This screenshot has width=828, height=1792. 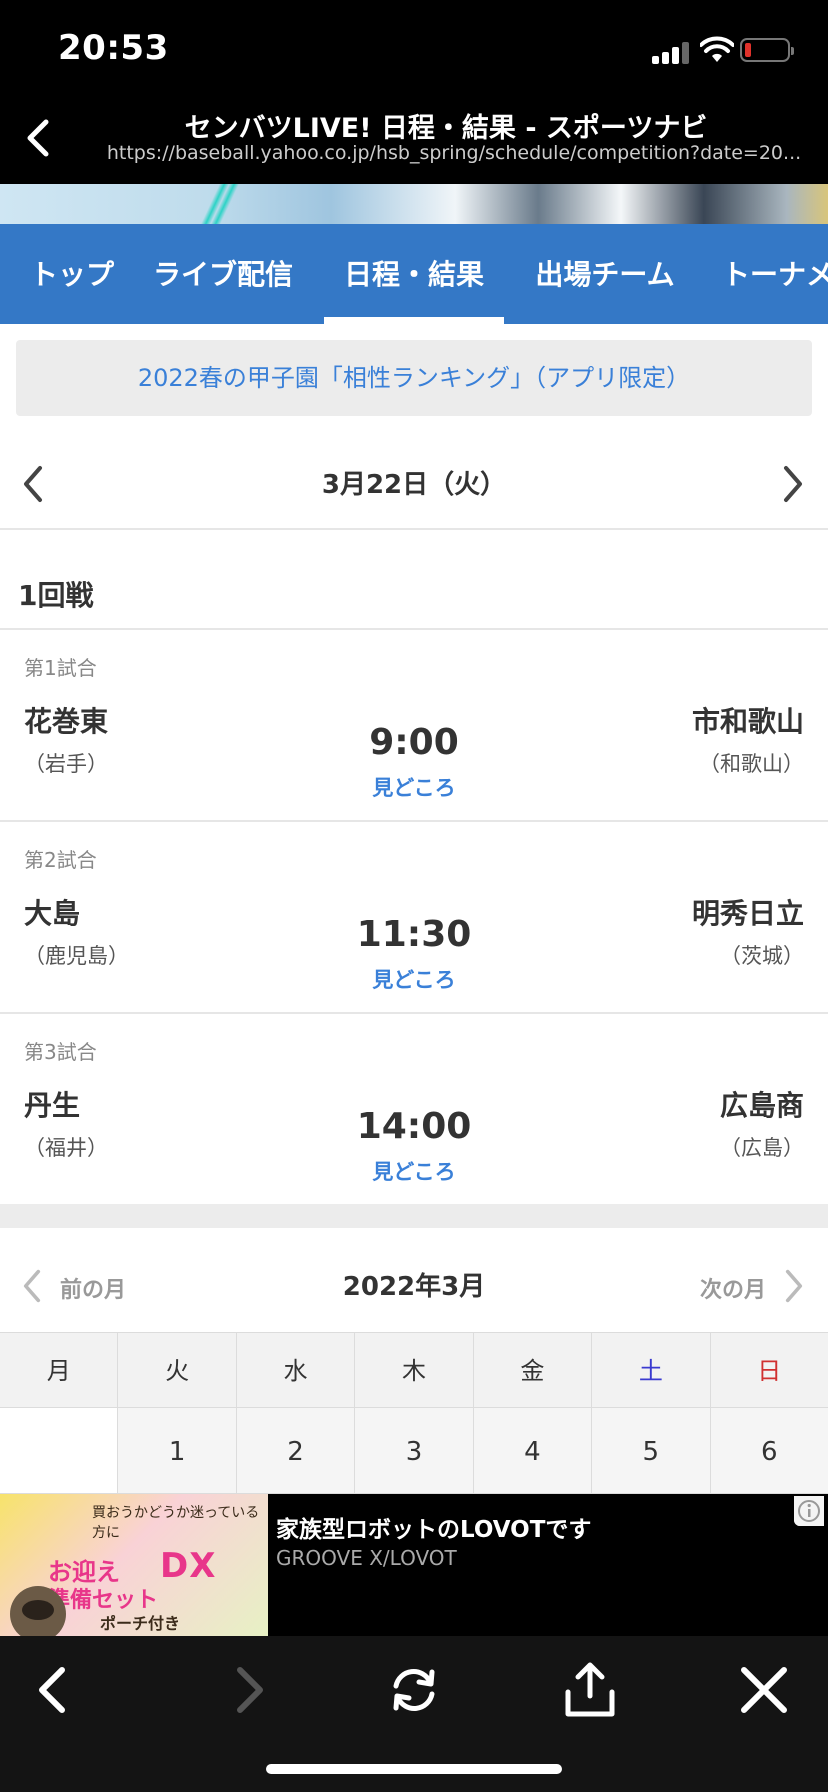 What do you see at coordinates (39, 138) in the screenshot?
I see `close-back-chevron-icon` at bounding box center [39, 138].